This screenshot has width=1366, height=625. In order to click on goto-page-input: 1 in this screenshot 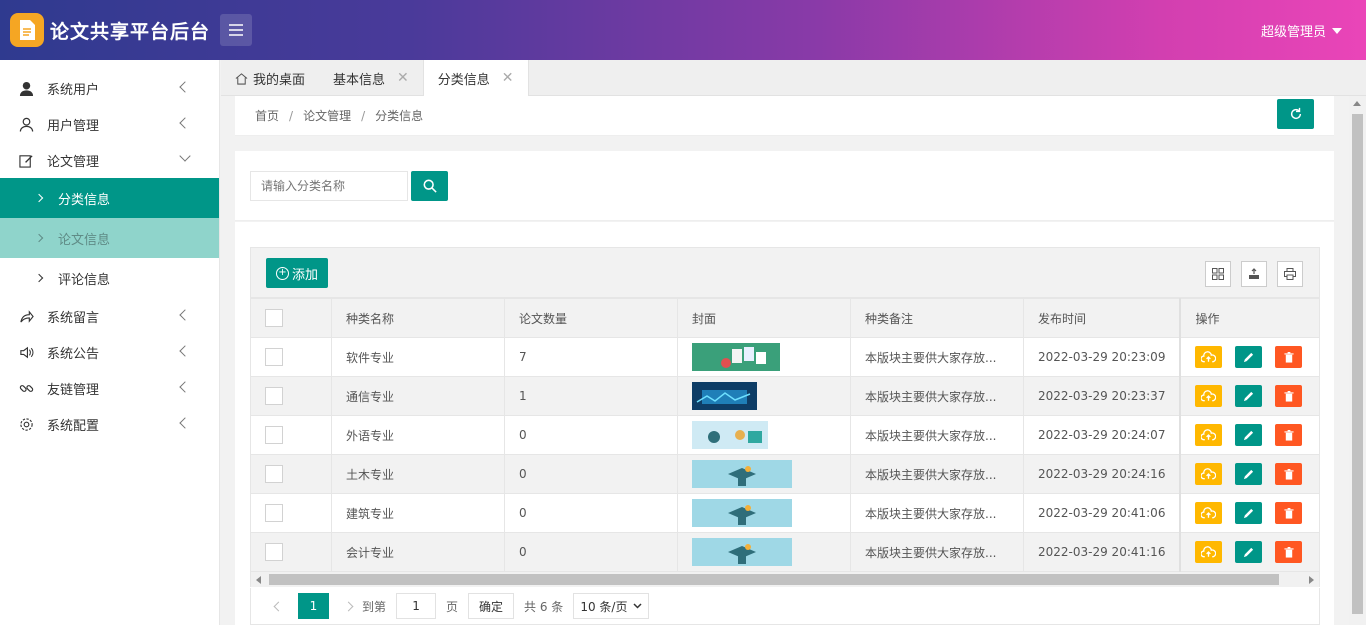, I will do `click(416, 606)`.